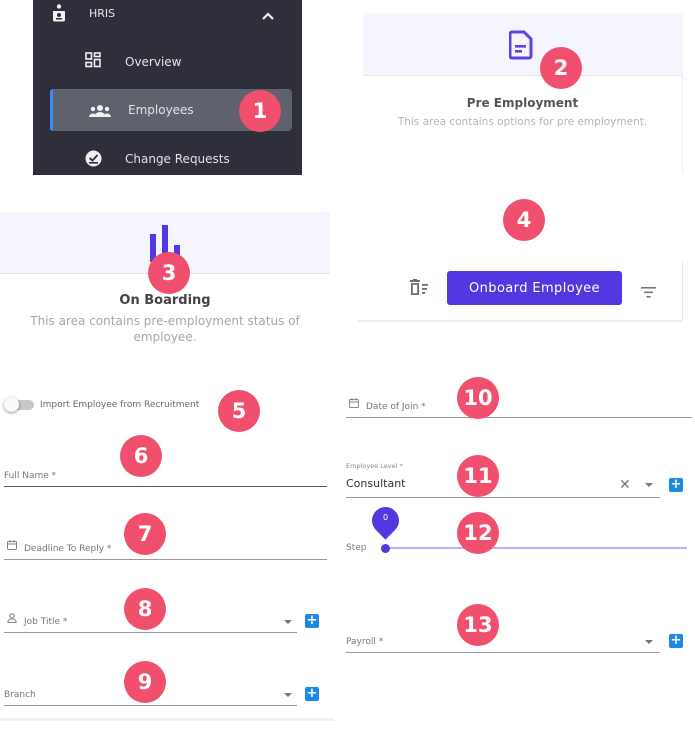  I want to click on branch-label: Branch, so click(20, 695).